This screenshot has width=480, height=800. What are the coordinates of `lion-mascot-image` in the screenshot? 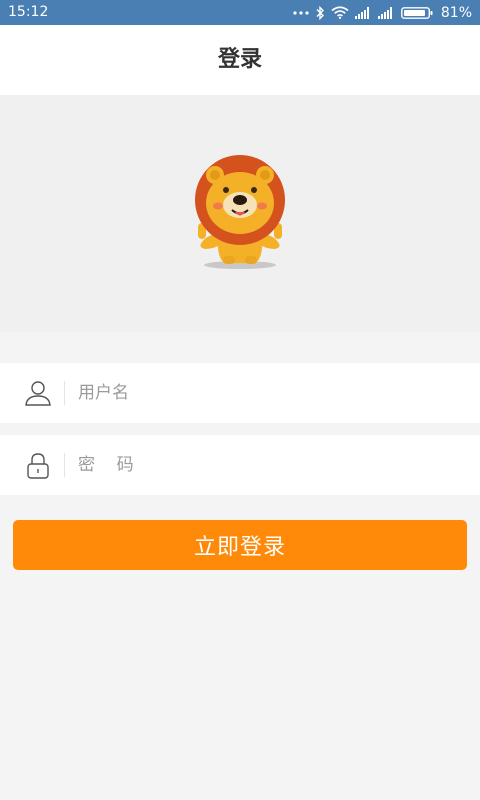 It's located at (240, 212).